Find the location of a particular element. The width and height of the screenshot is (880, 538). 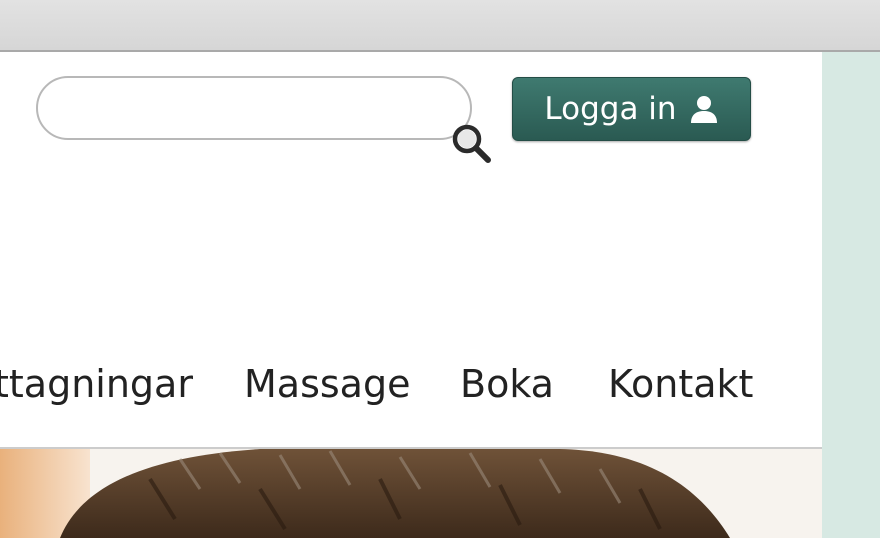

nav-item-ttagningar: ttagningar is located at coordinates (96, 384).